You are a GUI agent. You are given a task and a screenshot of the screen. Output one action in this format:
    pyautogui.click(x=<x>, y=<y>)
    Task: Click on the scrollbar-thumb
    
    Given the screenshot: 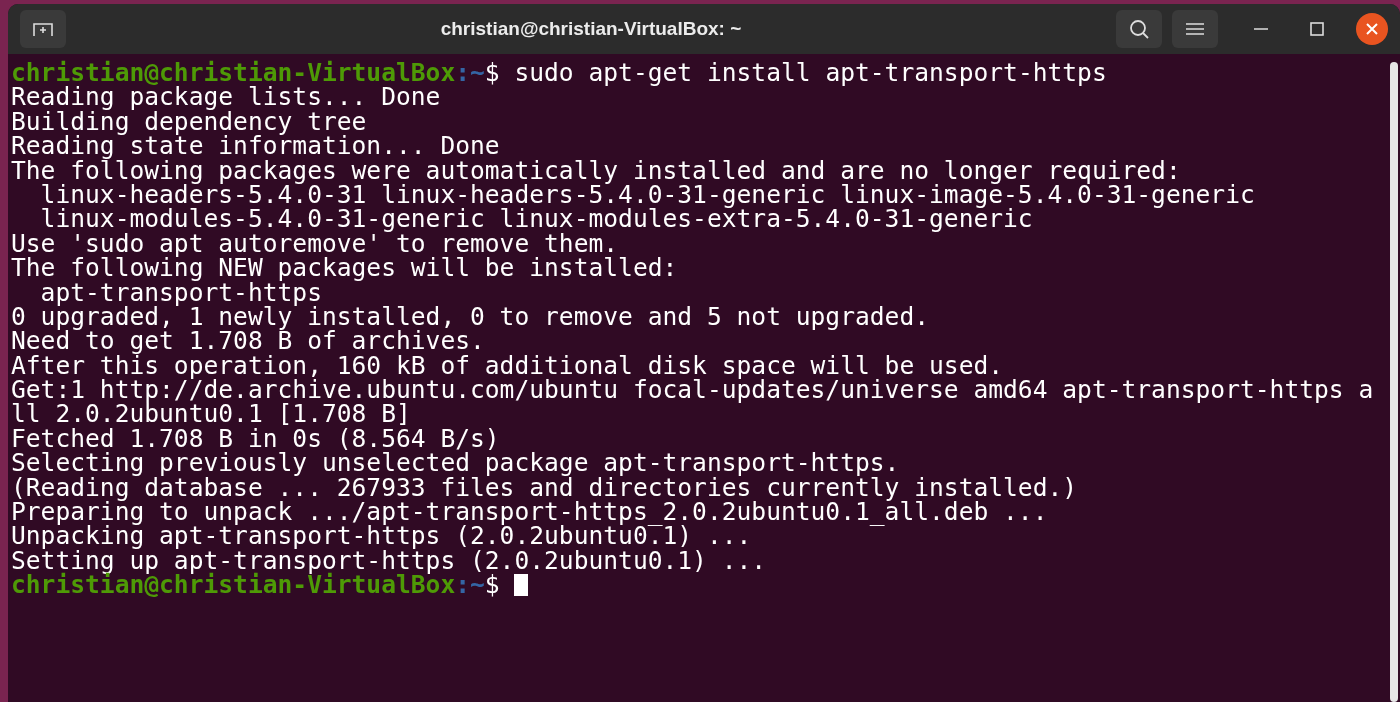 What is the action you would take?
    pyautogui.click(x=1394, y=382)
    